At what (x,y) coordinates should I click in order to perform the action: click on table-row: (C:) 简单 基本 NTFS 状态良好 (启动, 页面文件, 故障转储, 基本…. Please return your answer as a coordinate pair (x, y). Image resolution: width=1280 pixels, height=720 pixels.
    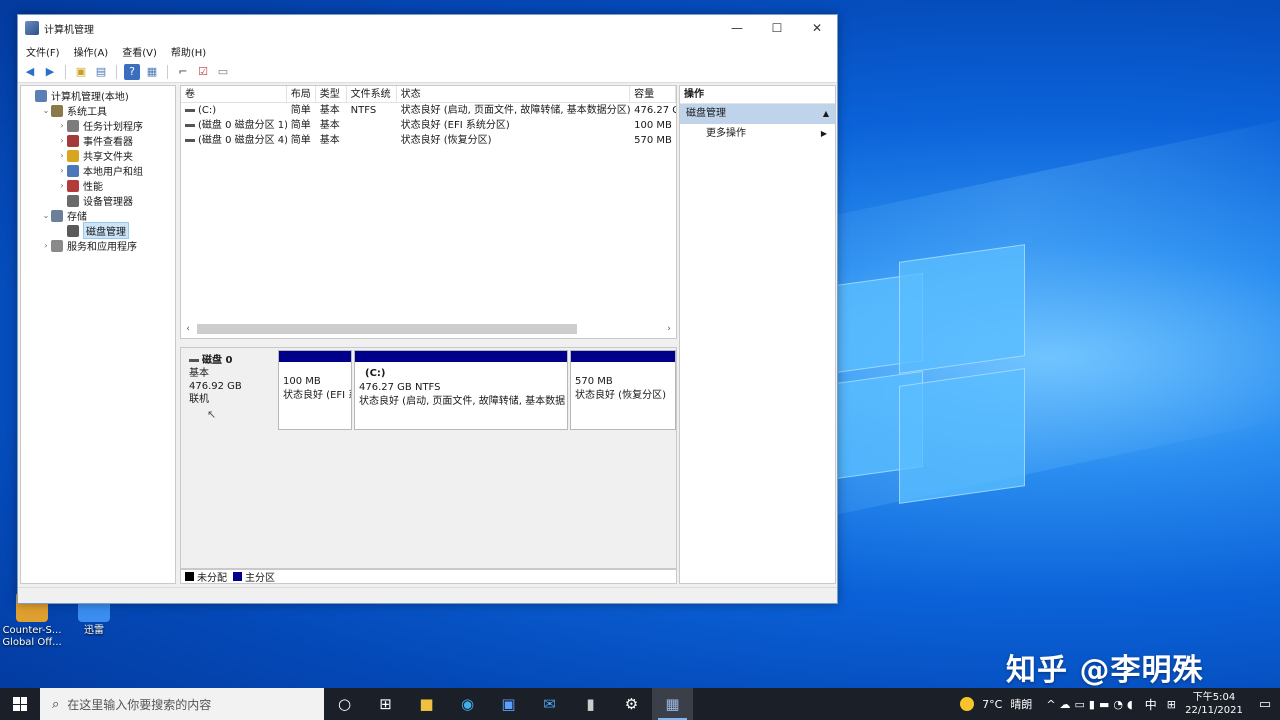
    Looking at the image, I should click on (428, 110).